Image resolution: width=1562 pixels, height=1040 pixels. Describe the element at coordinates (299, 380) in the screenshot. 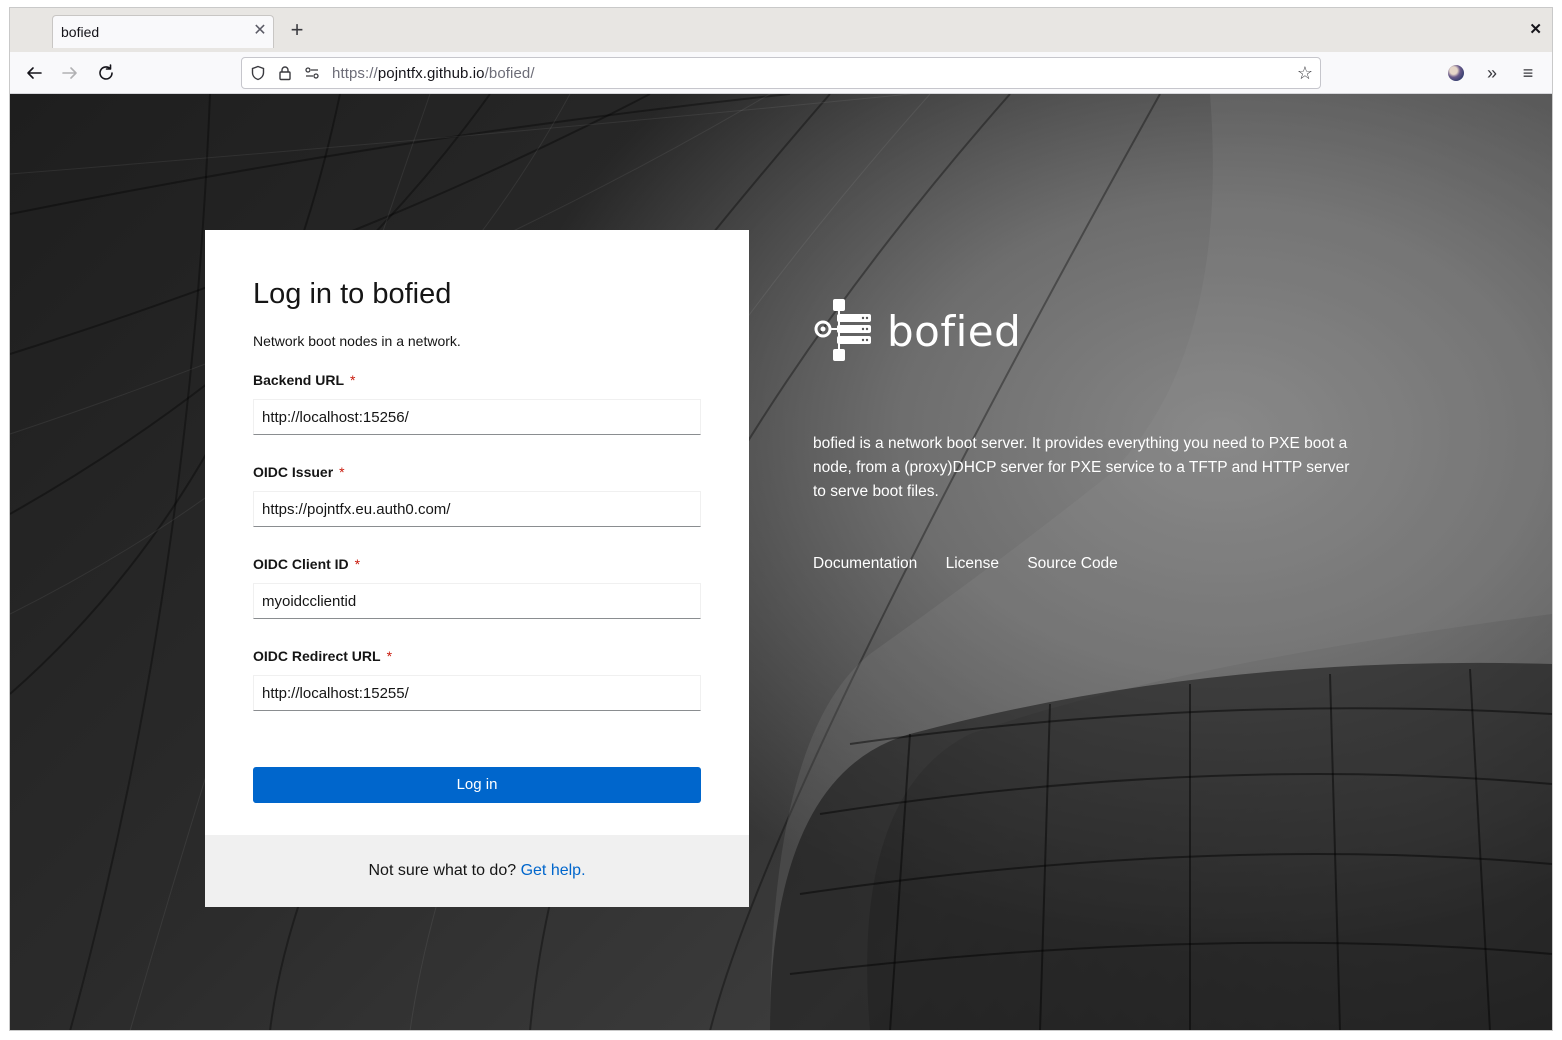

I see `backend-url-label-text: Backend URL` at that location.